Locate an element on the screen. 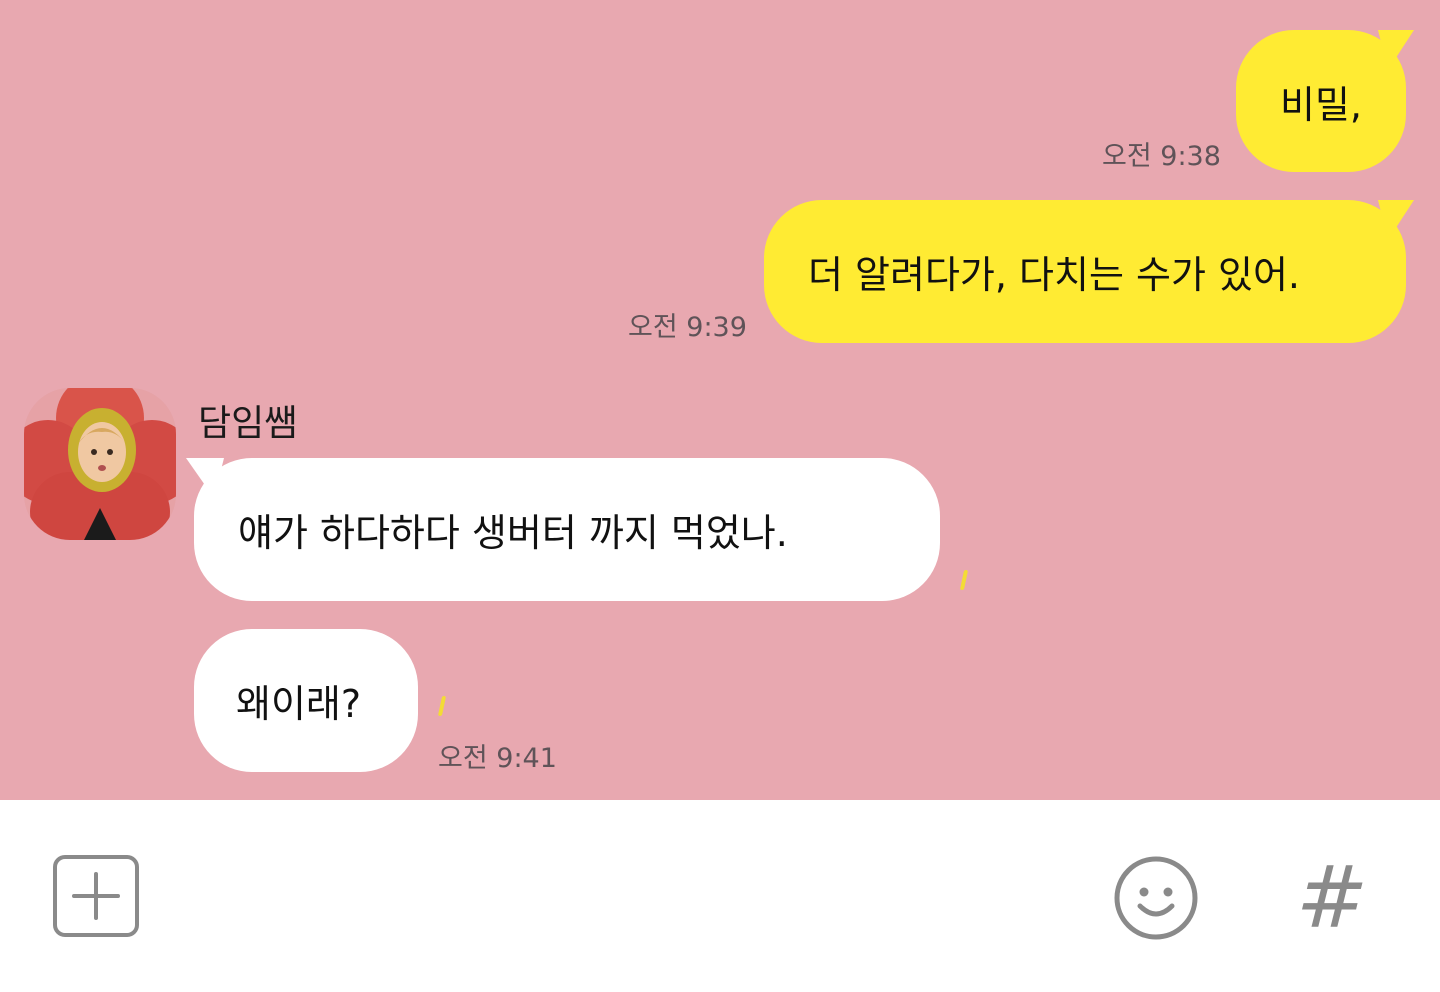 This screenshot has height=992, width=1440. message-text: 더 알려다가, 다치는 수가 있어. is located at coordinates (1054, 275).